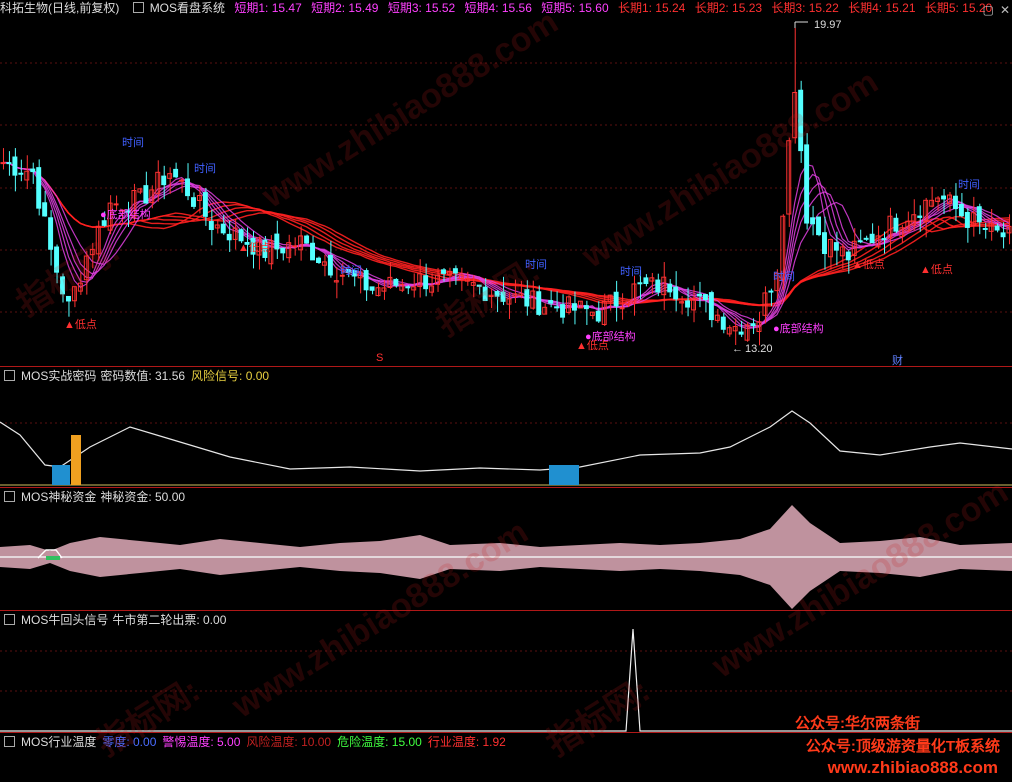  I want to click on temp-alert: 警惕温度: 5.00, so click(201, 742).